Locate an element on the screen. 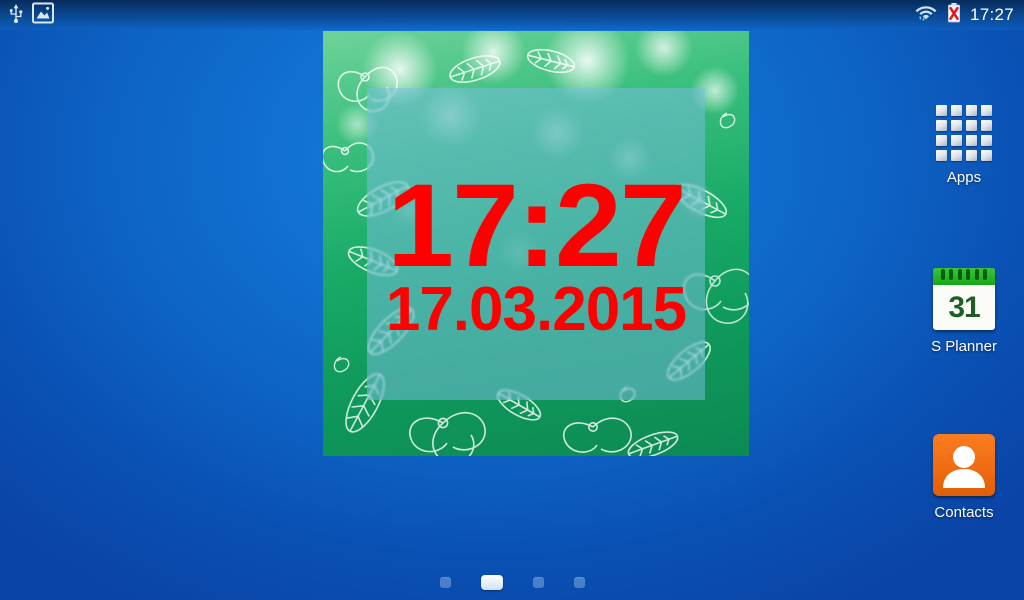 The height and width of the screenshot is (600, 1024). dock-item-splanner: 31 S Planner is located at coordinates (964, 311).